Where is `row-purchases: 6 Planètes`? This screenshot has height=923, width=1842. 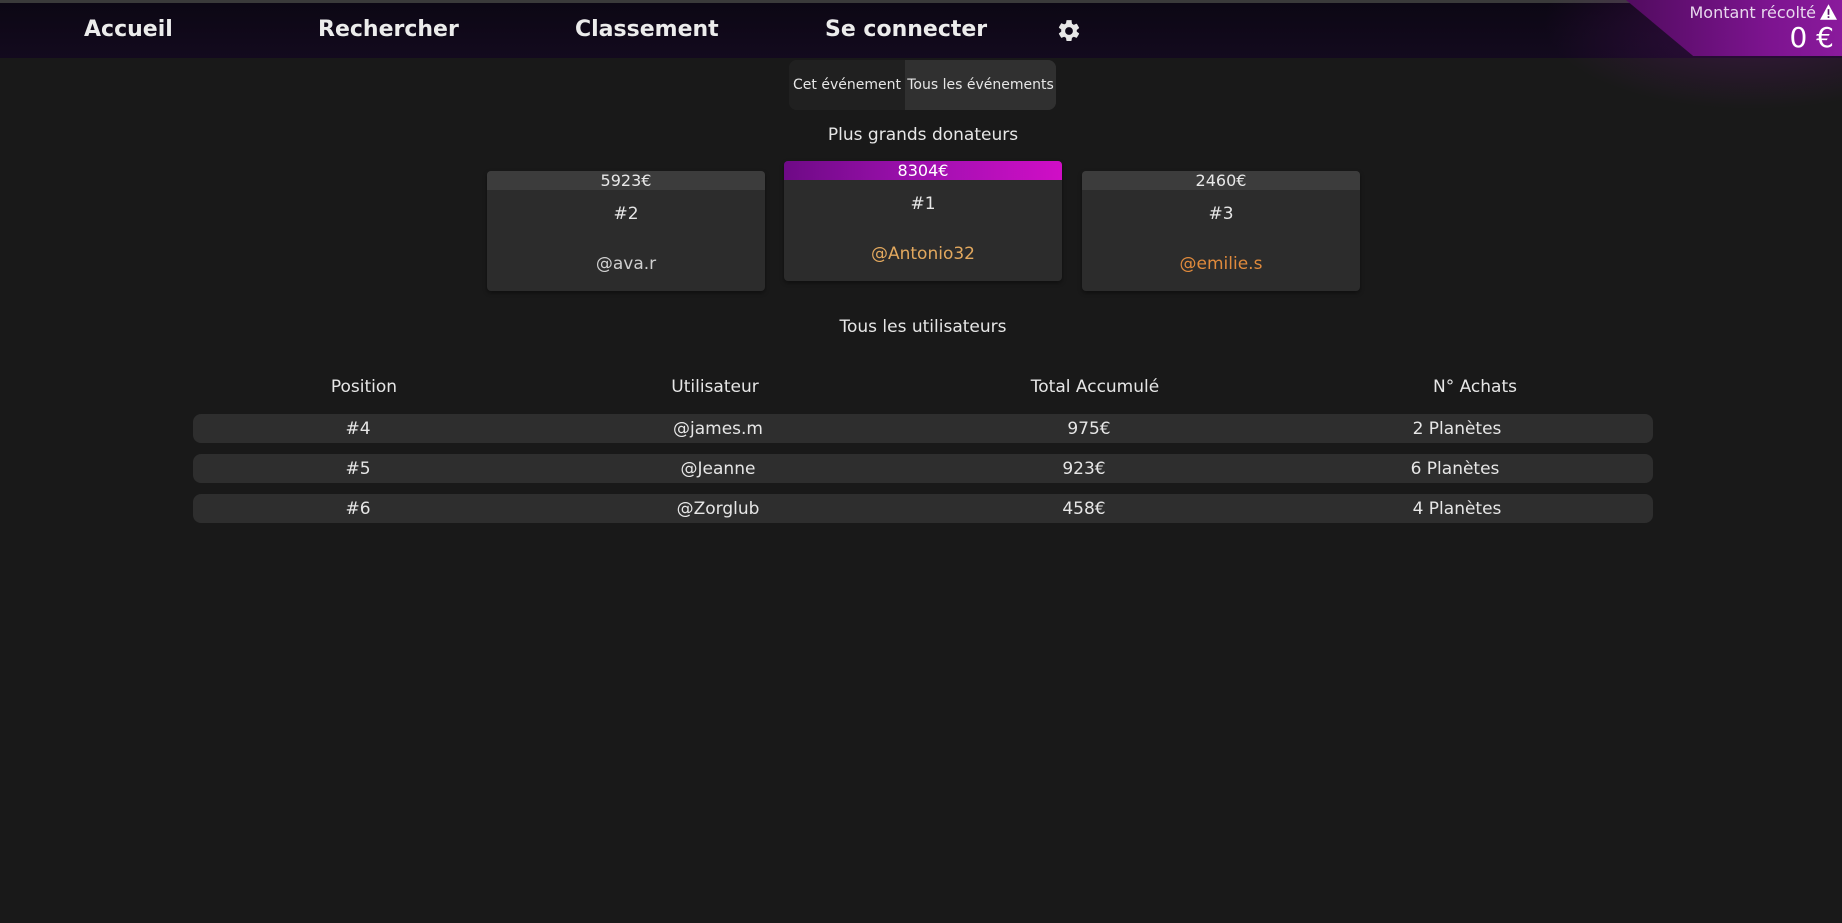
row-purchases: 6 Planètes is located at coordinates (1455, 469).